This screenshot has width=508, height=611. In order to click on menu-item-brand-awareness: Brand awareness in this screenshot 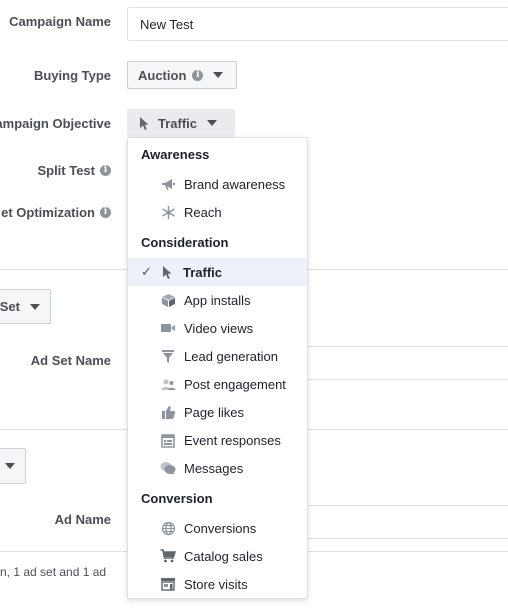, I will do `click(217, 184)`.